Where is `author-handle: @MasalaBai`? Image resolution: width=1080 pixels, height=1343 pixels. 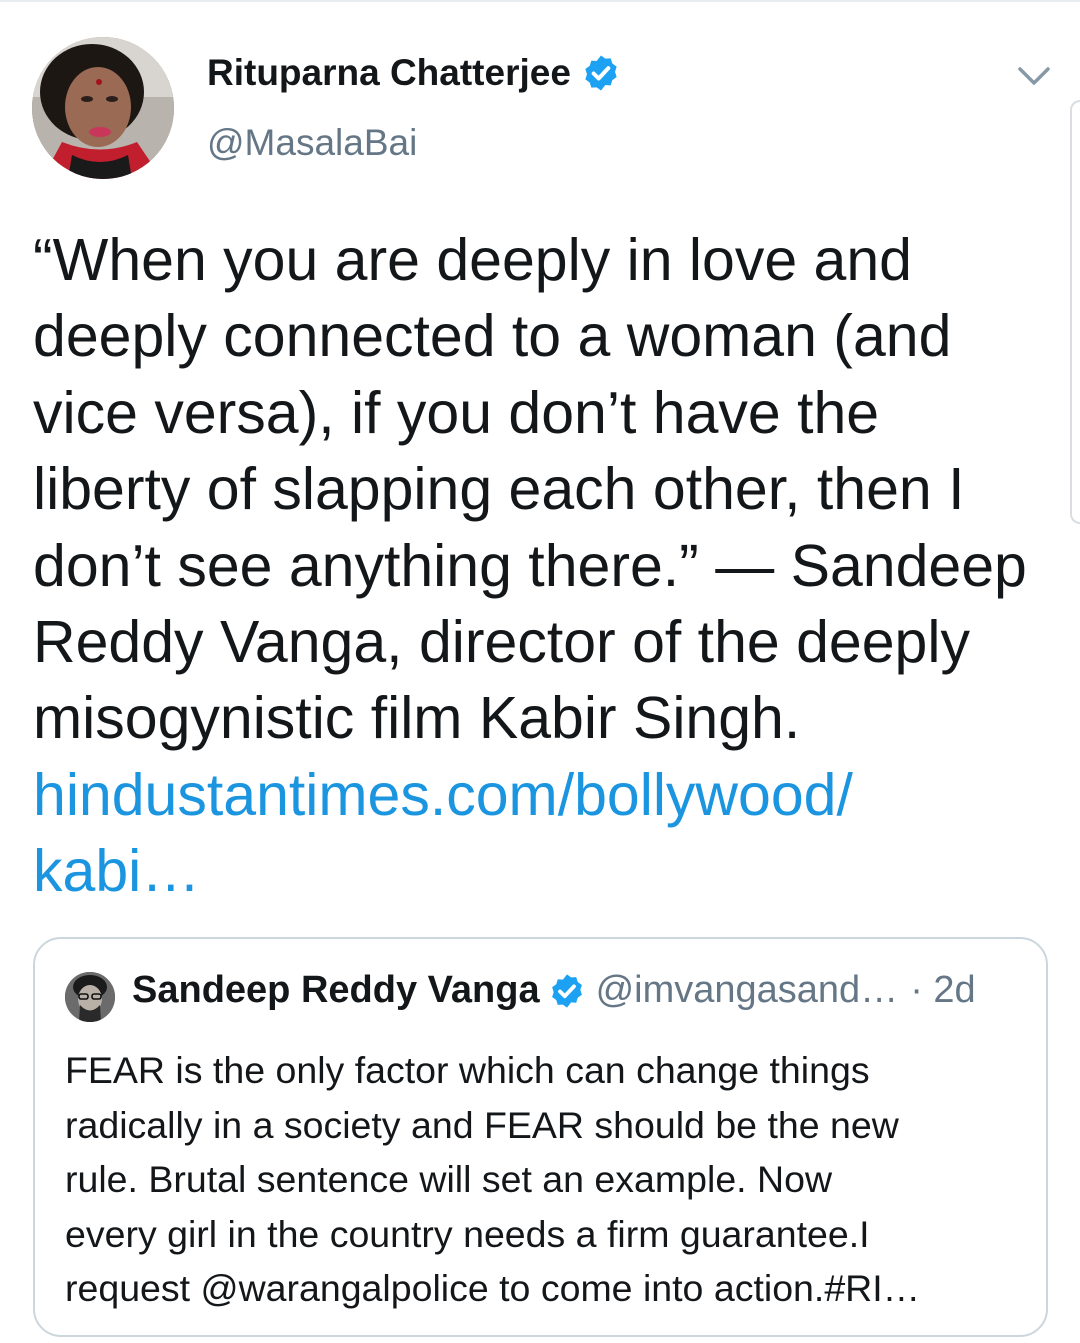 author-handle: @MasalaBai is located at coordinates (312, 143).